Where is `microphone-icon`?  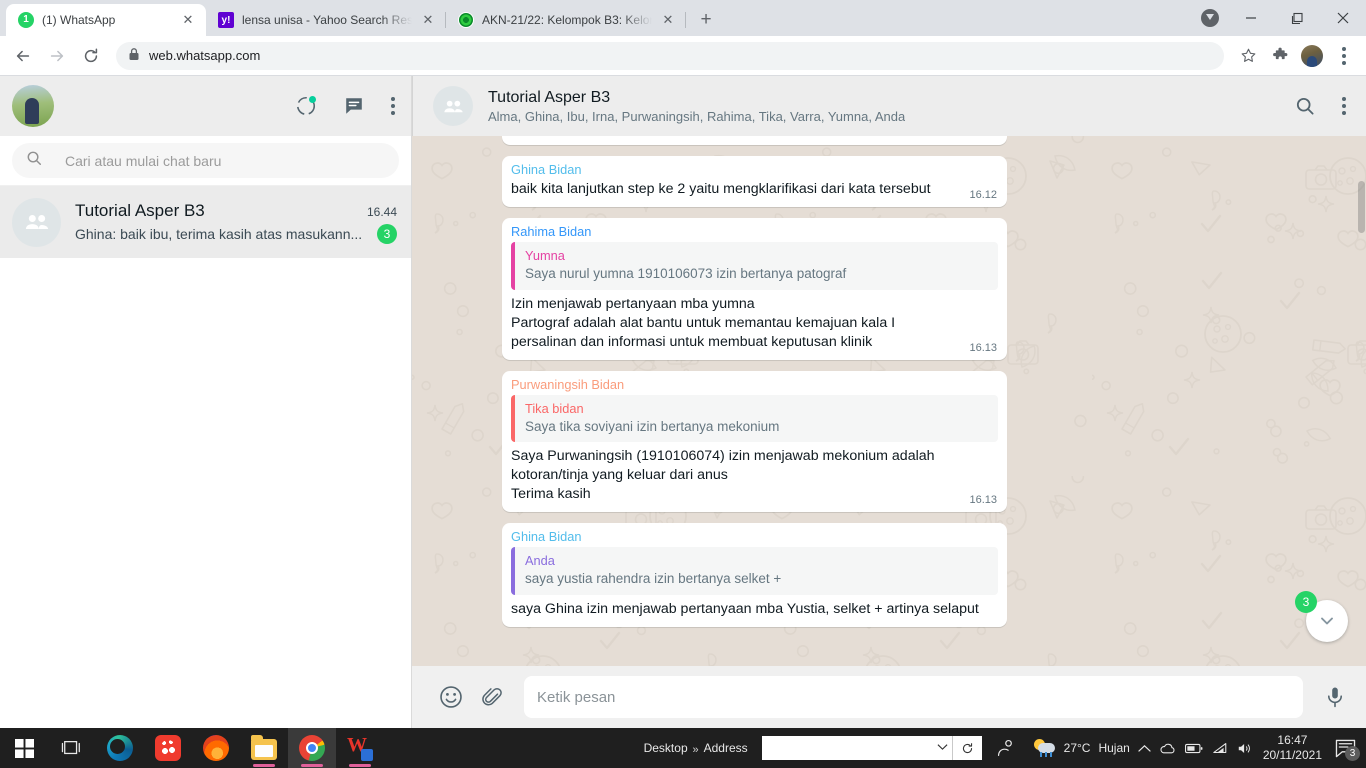 microphone-icon is located at coordinates (1335, 697).